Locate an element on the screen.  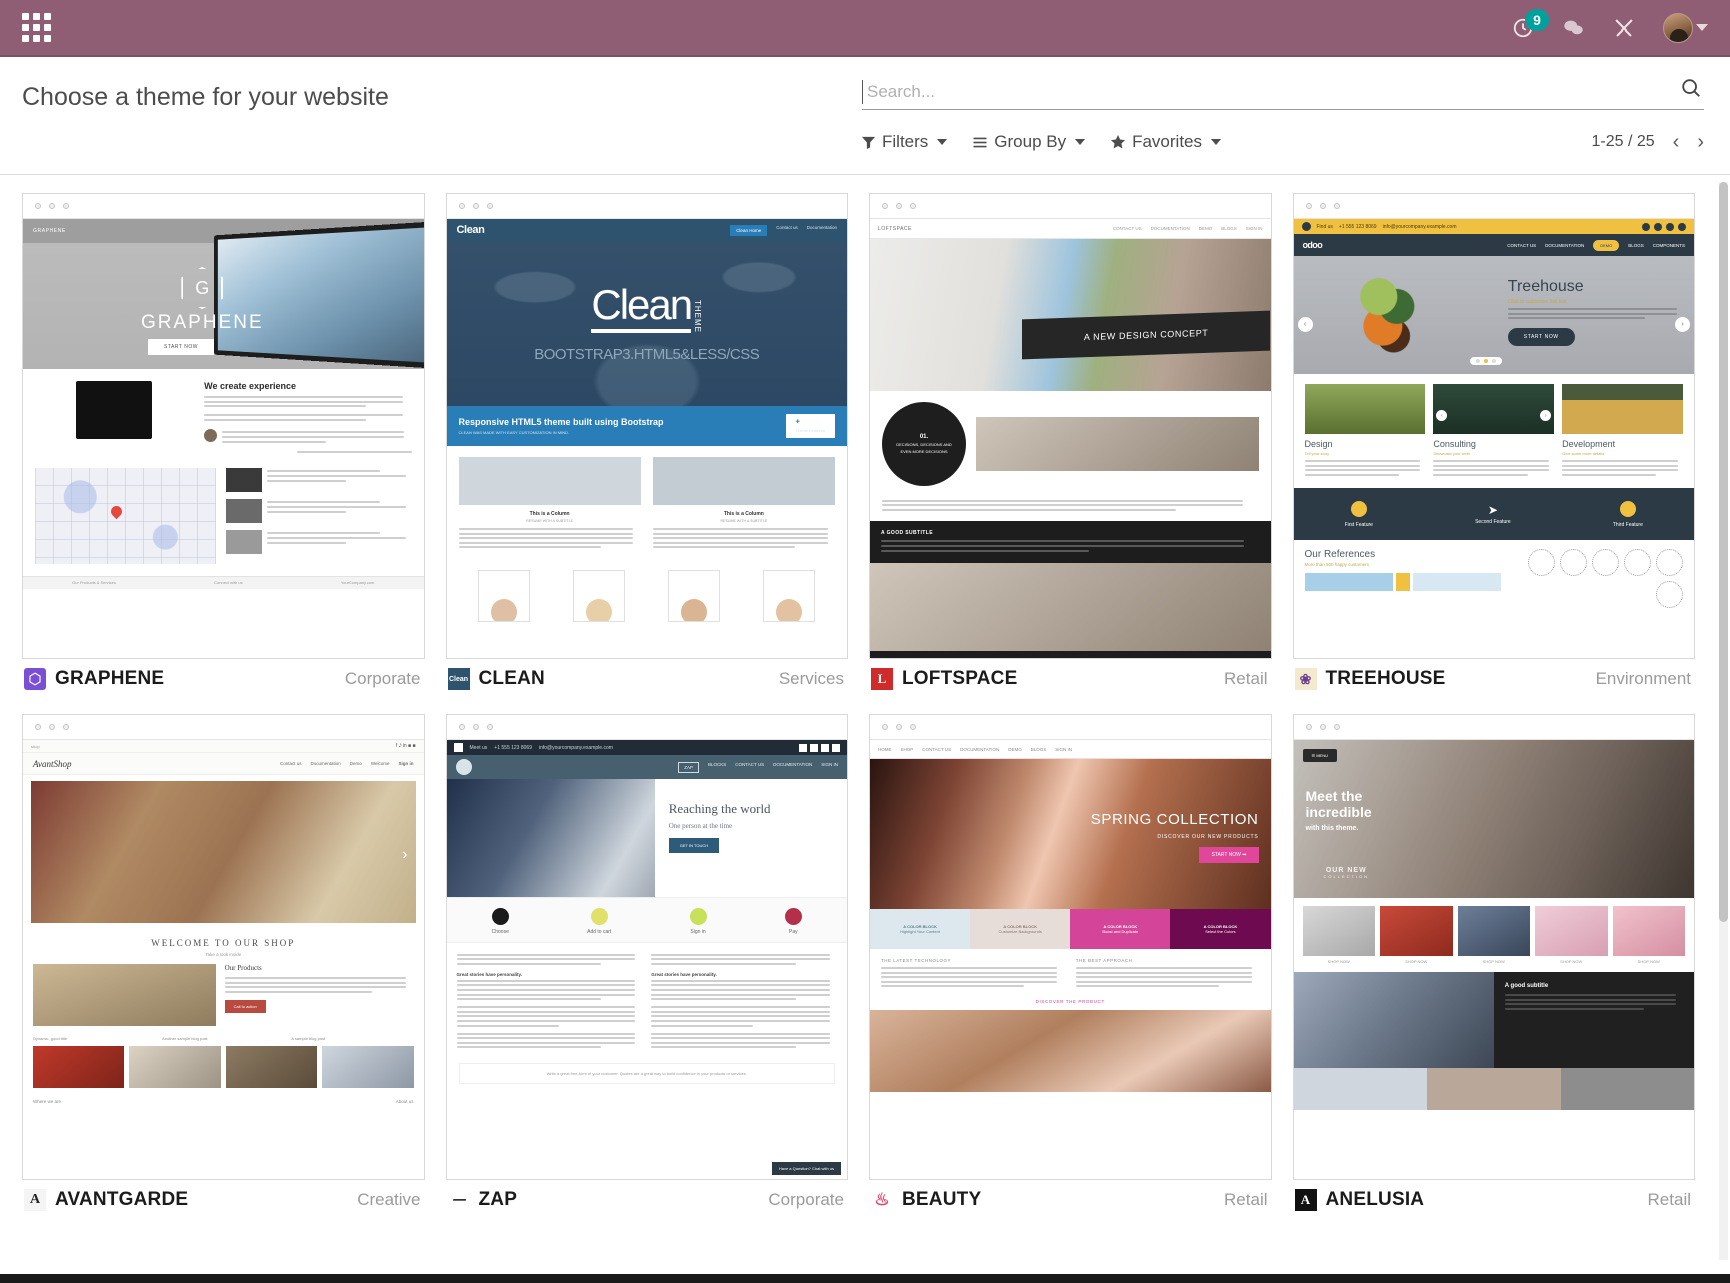
hero-button: GET IN TOUCH is located at coordinates (694, 845).